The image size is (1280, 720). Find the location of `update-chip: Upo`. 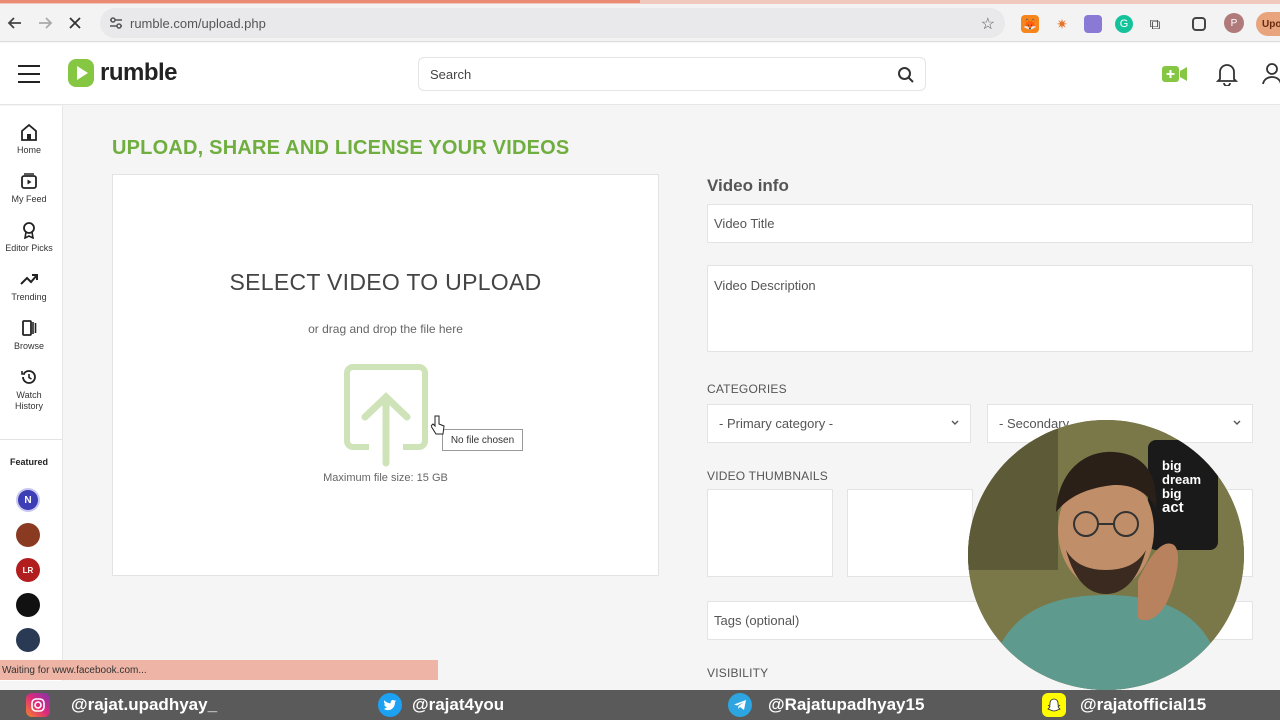

update-chip: Upo is located at coordinates (1268, 24).